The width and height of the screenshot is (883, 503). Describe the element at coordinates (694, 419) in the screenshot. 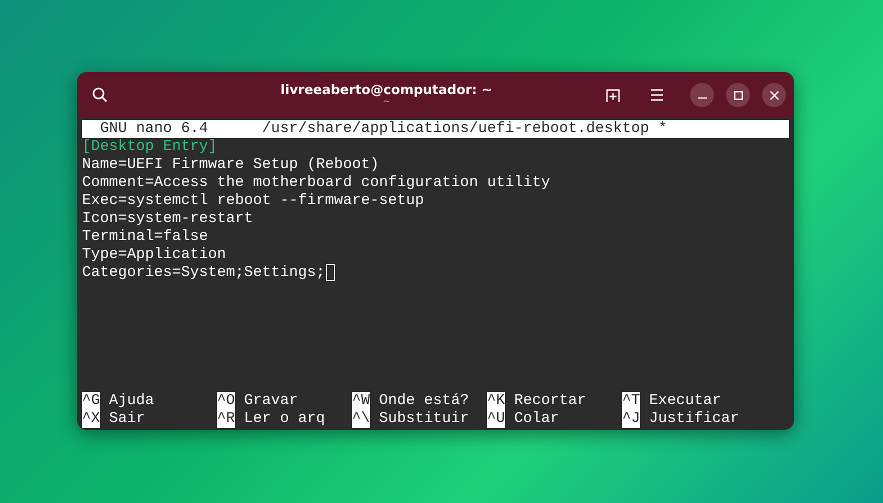

I see `shortcut-label: Justificar` at that location.